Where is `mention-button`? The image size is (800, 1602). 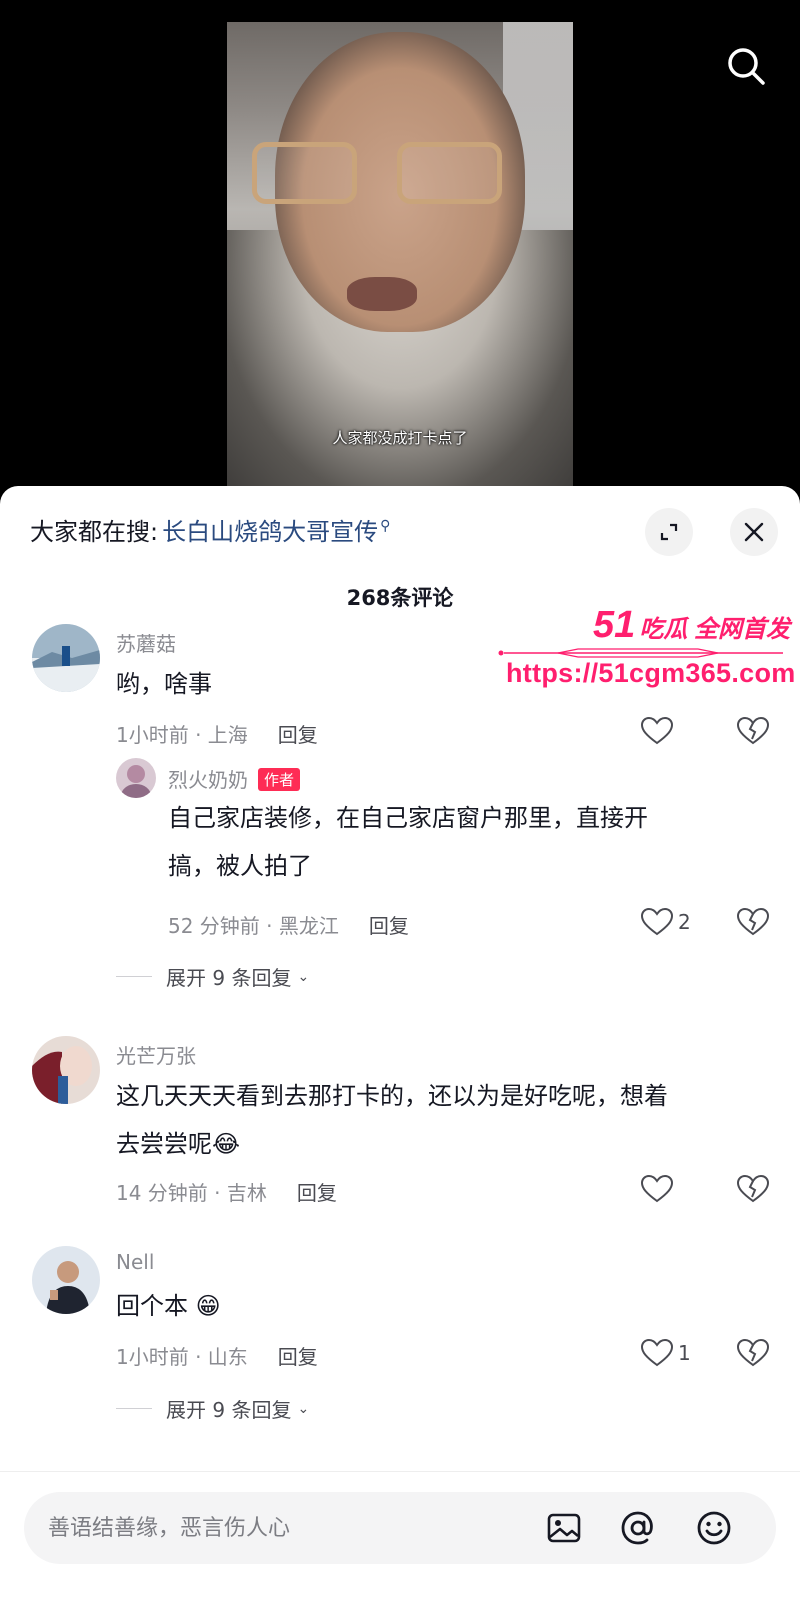 mention-button is located at coordinates (638, 1528).